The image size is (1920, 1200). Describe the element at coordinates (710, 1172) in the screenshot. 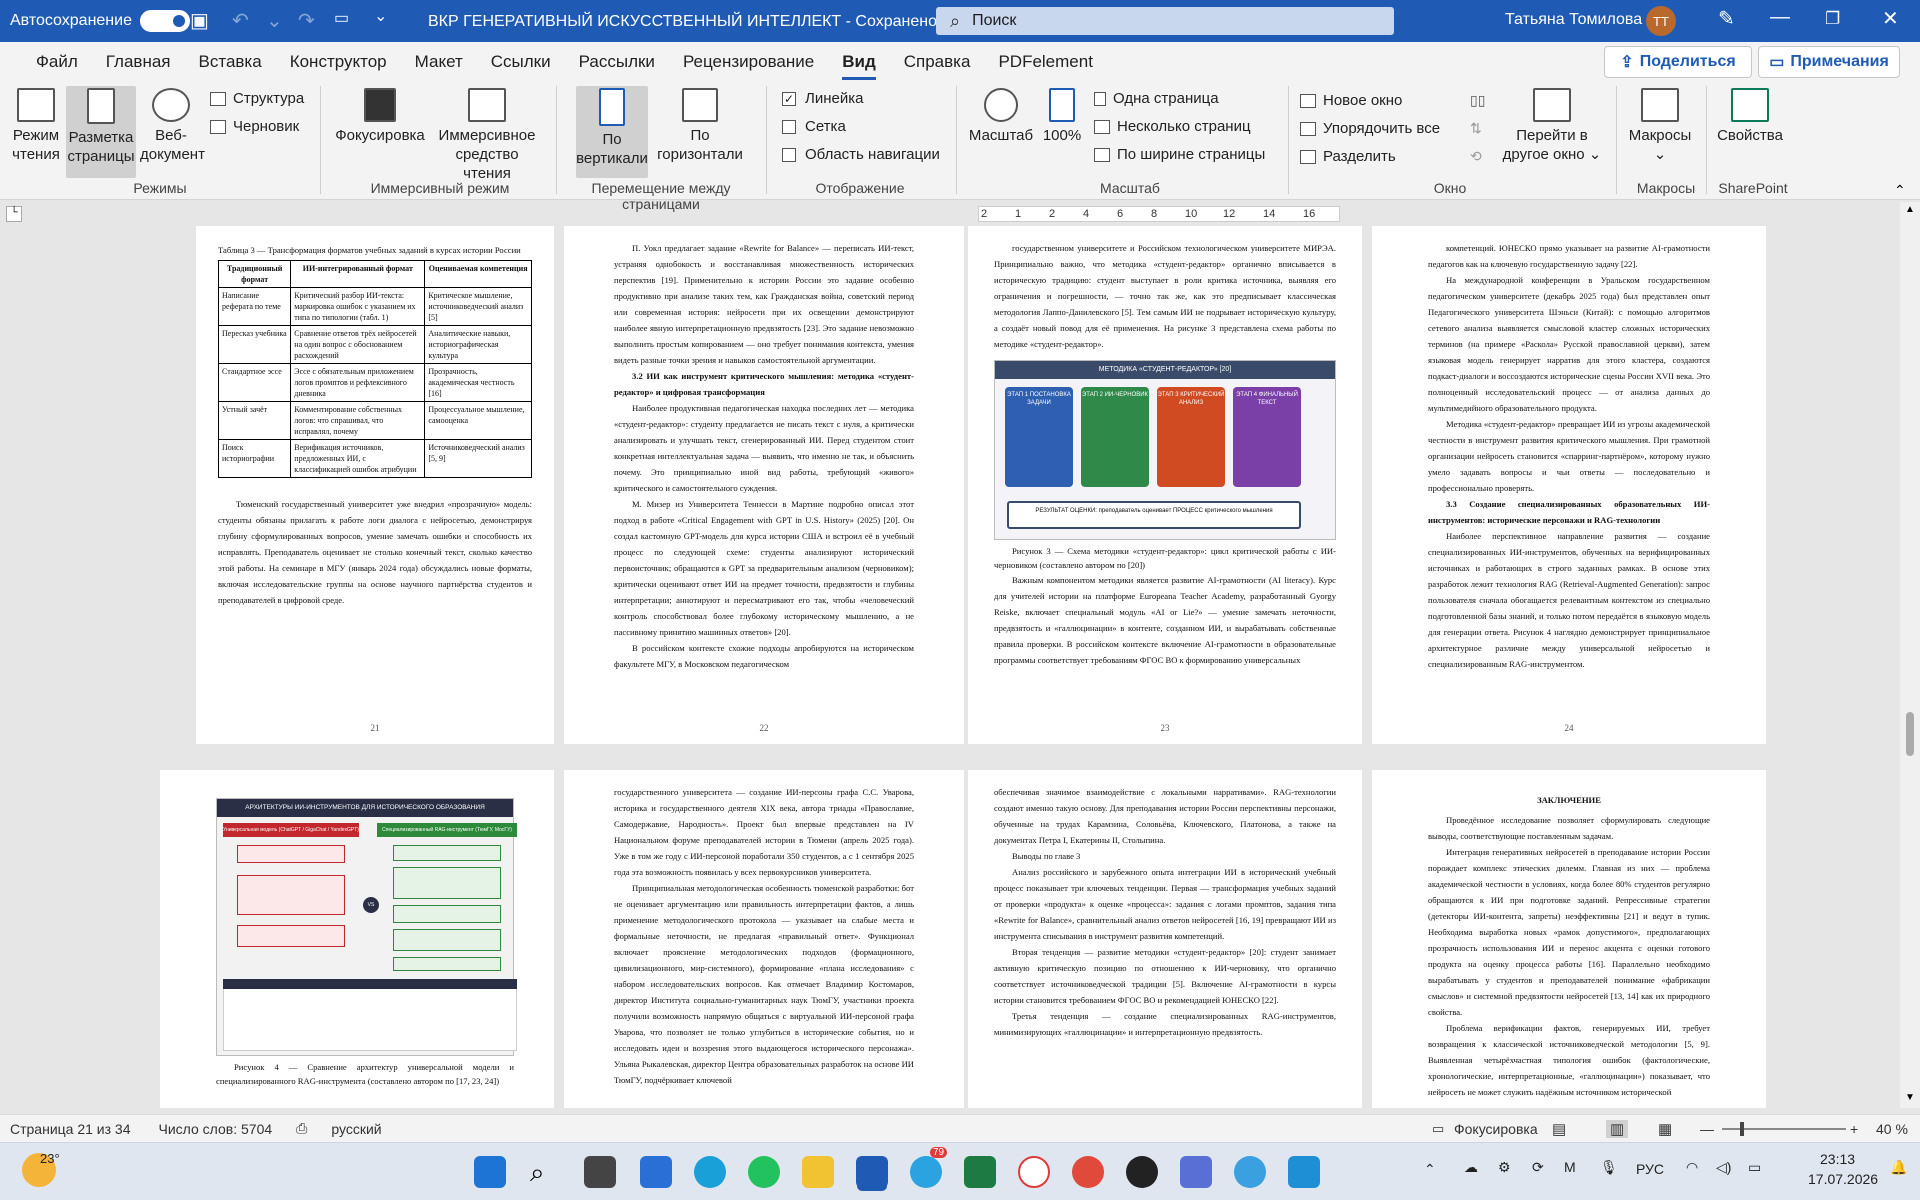

I see `edge-icon` at that location.